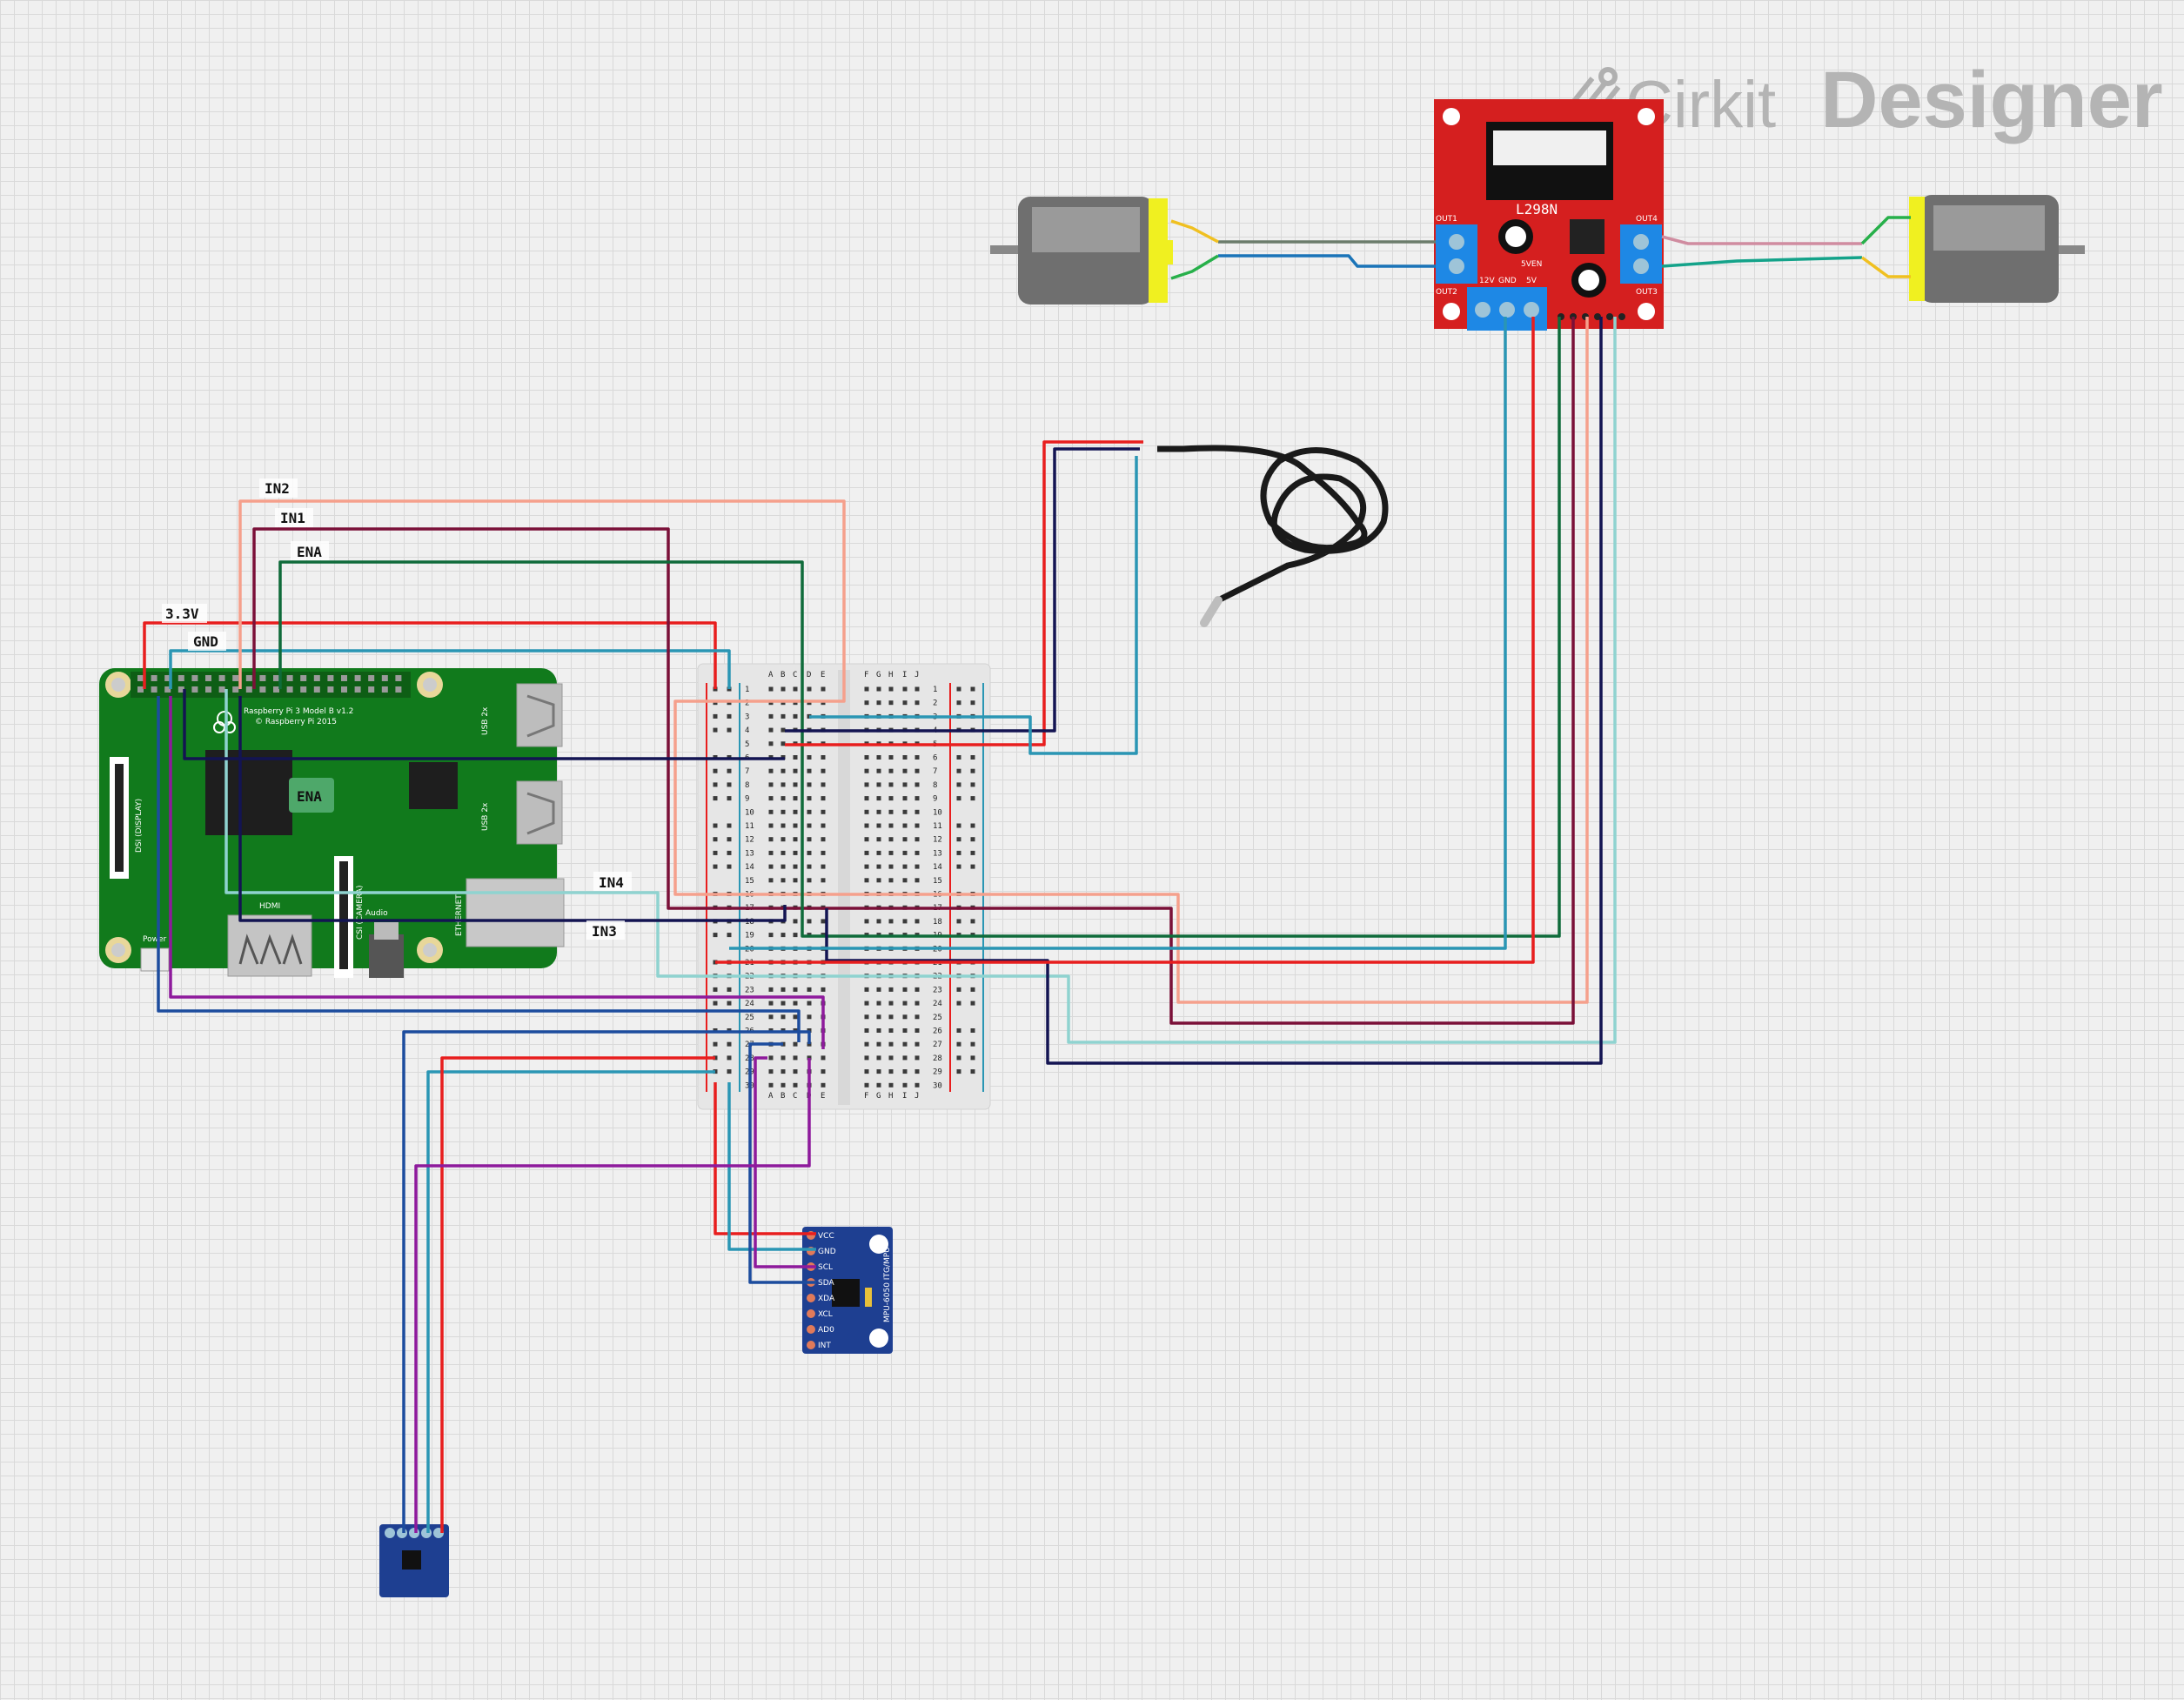 The width and height of the screenshot is (2184, 1700). Describe the element at coordinates (825, 1314) in the screenshot. I see `imu-pin-label: XCL` at that location.